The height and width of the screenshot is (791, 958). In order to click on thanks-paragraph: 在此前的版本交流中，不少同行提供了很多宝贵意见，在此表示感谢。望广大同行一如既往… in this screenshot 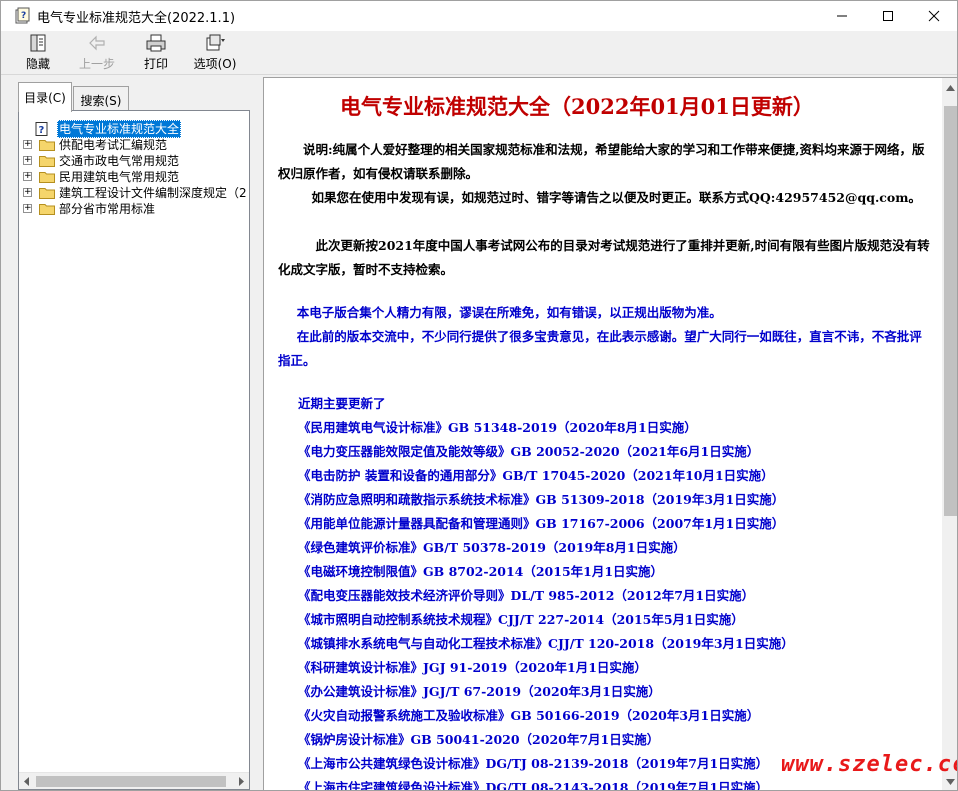, I will do `click(600, 348)`.